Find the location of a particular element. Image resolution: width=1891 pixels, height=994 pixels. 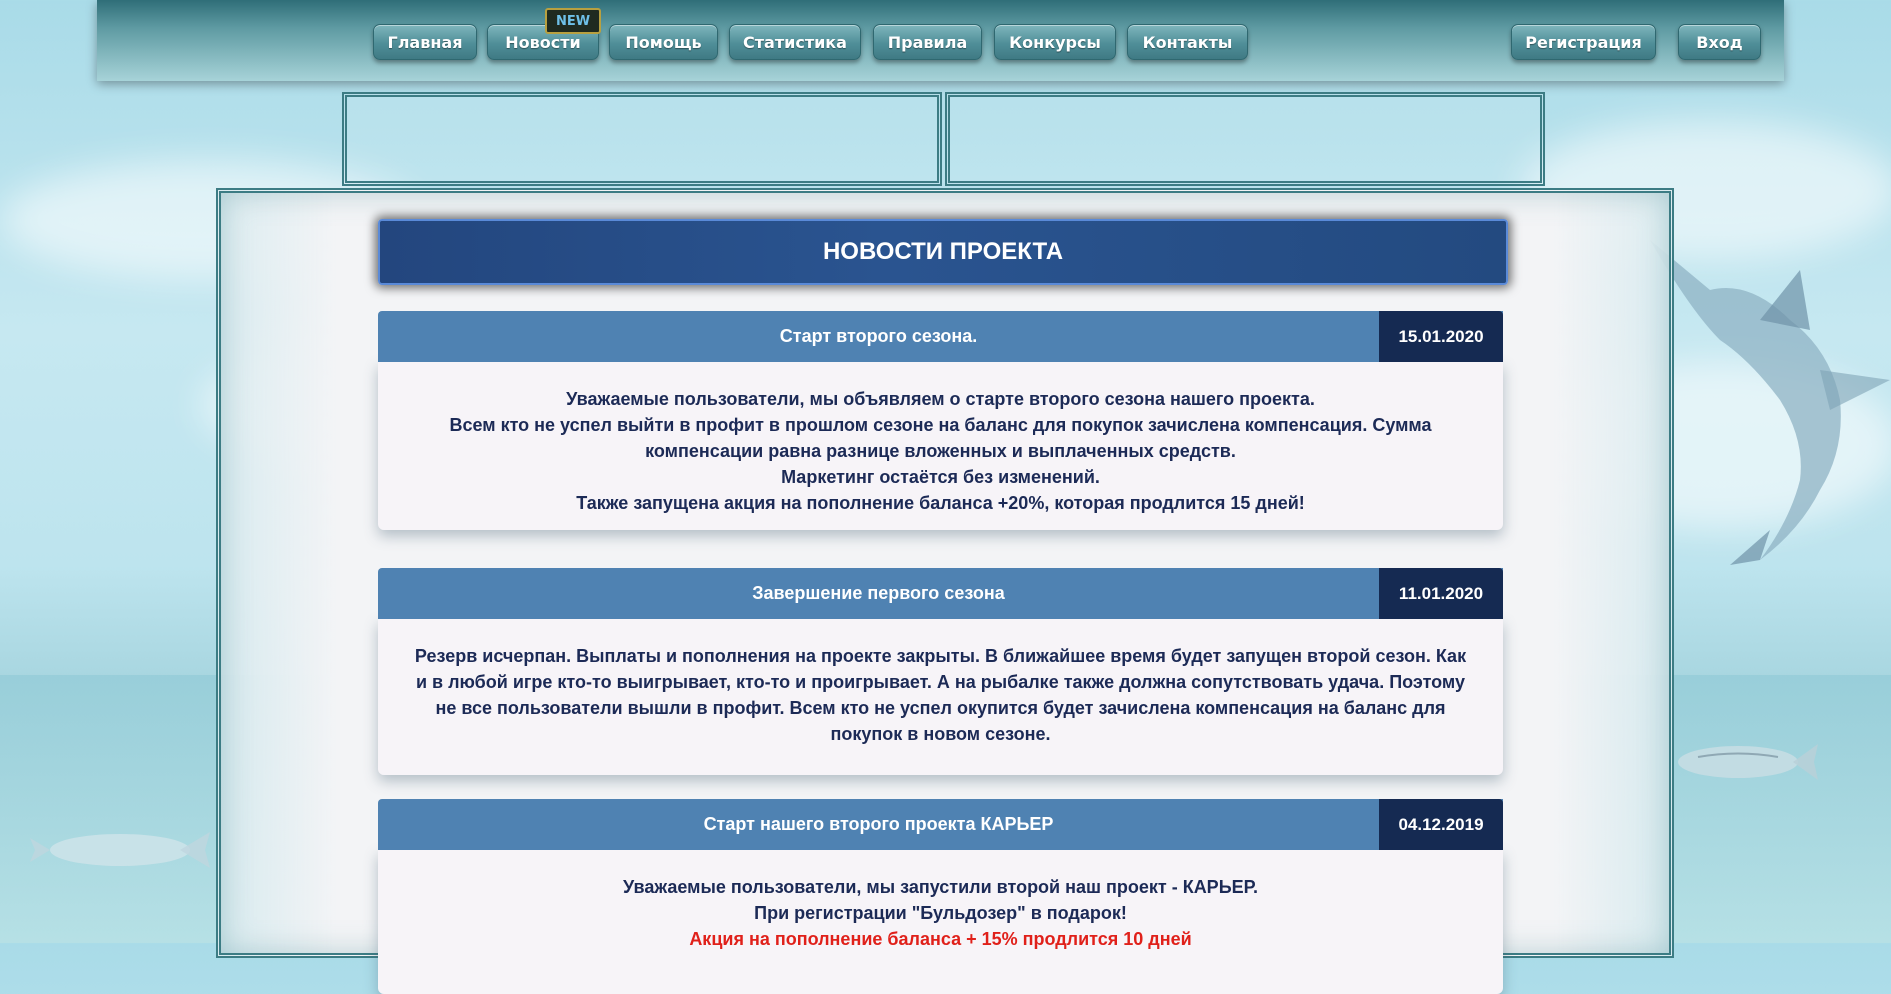

news-date: 11.01.2020 is located at coordinates (1441, 593).